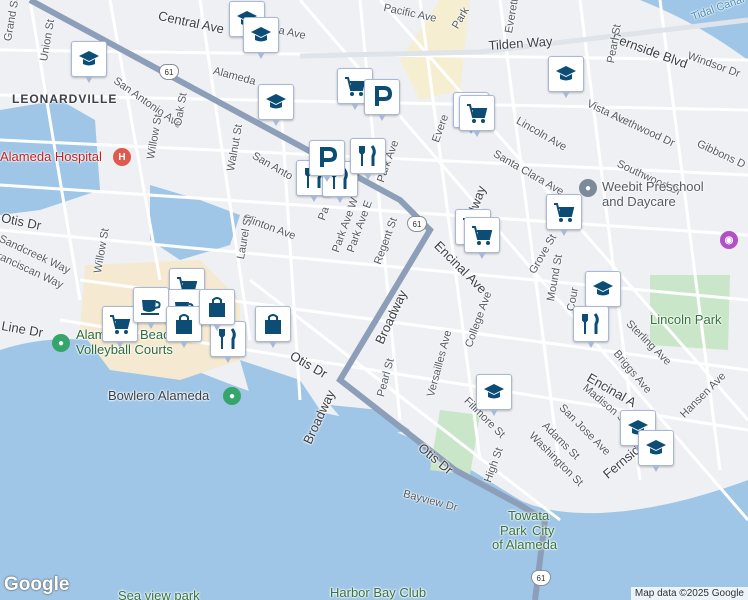  I want to click on google-logo: Google, so click(37, 584).